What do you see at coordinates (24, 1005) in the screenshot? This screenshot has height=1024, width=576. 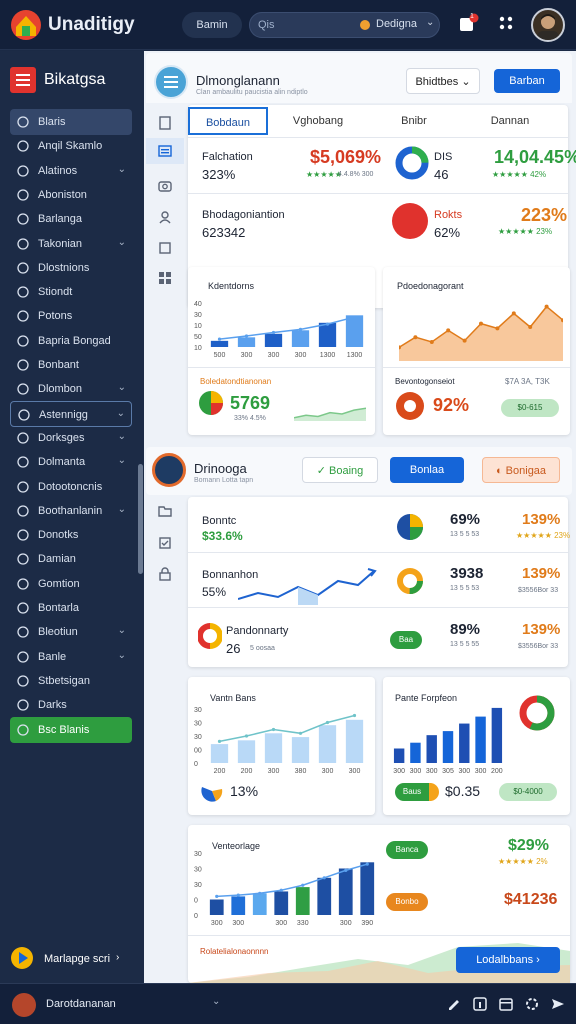 I see `user-avatar-small` at bounding box center [24, 1005].